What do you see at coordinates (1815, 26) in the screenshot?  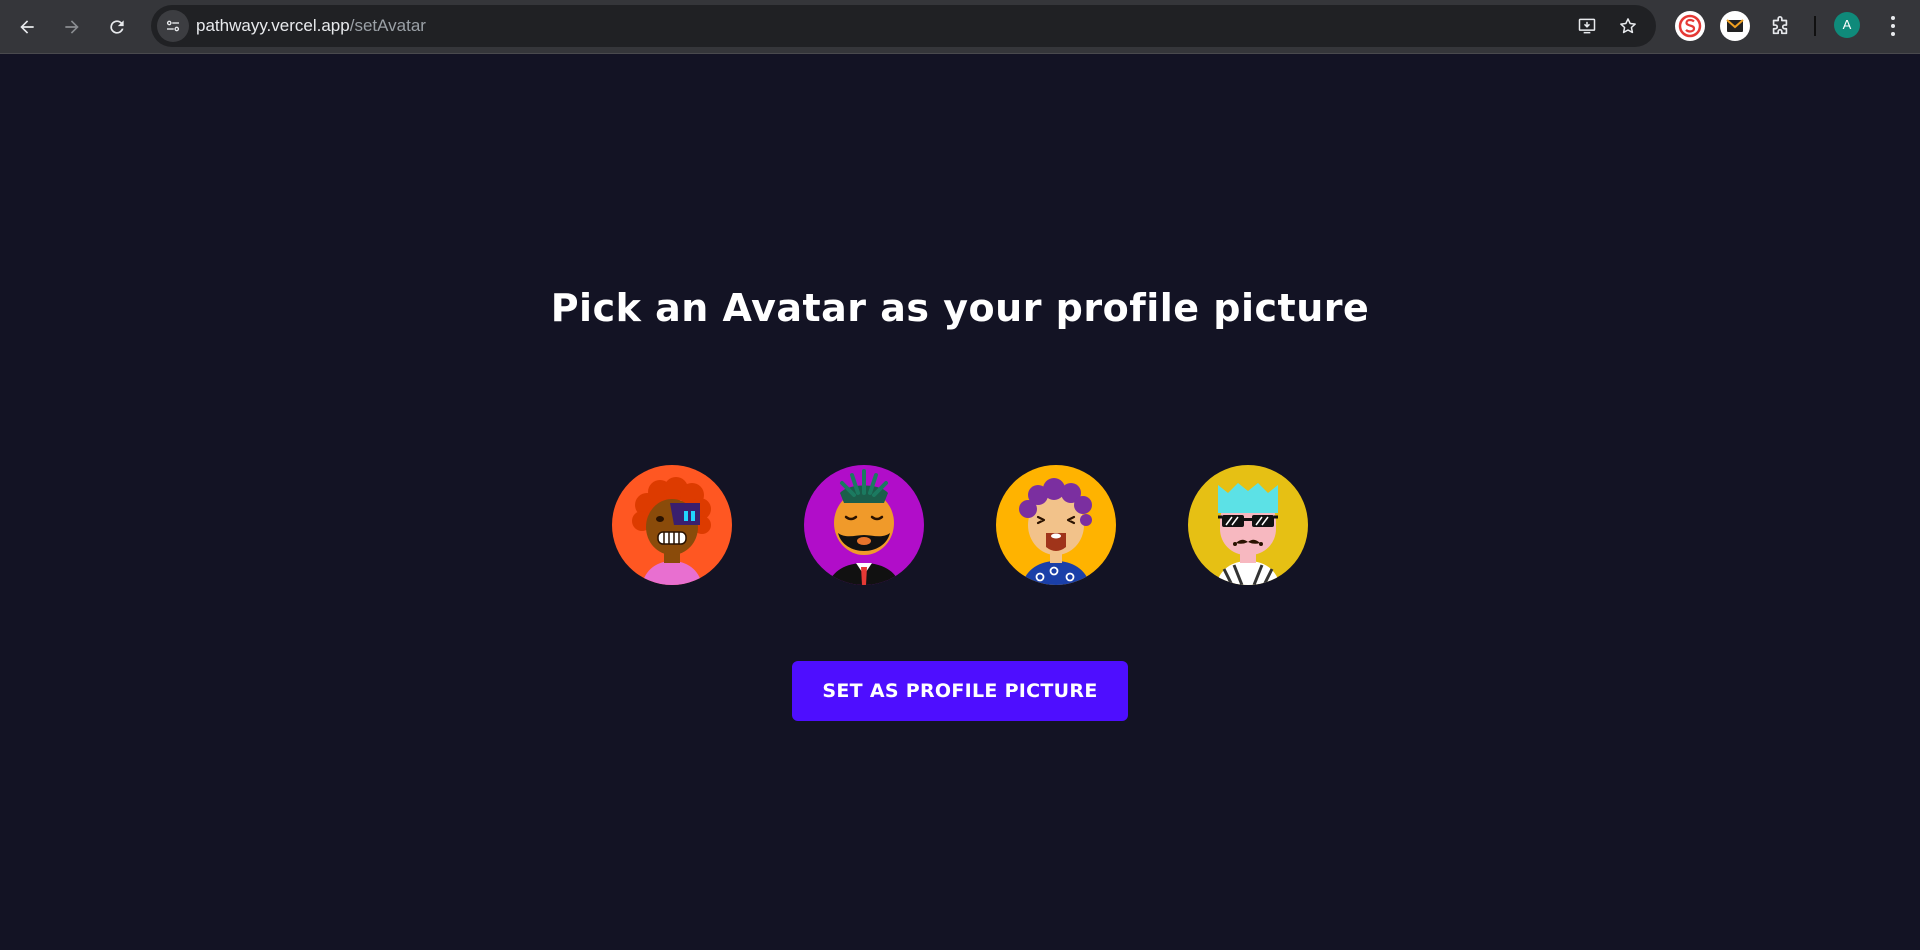 I see `toolbar-divider` at bounding box center [1815, 26].